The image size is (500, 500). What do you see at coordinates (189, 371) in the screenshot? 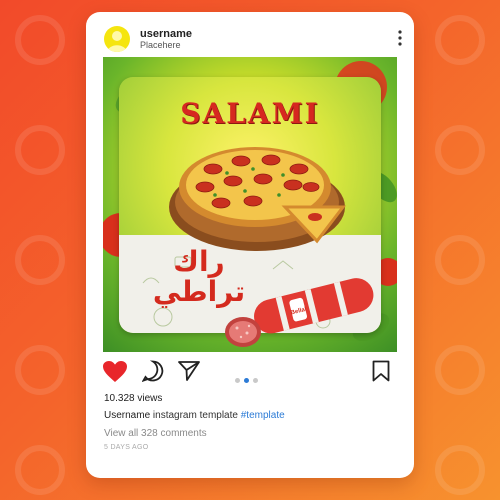
I see `send-icon` at bounding box center [189, 371].